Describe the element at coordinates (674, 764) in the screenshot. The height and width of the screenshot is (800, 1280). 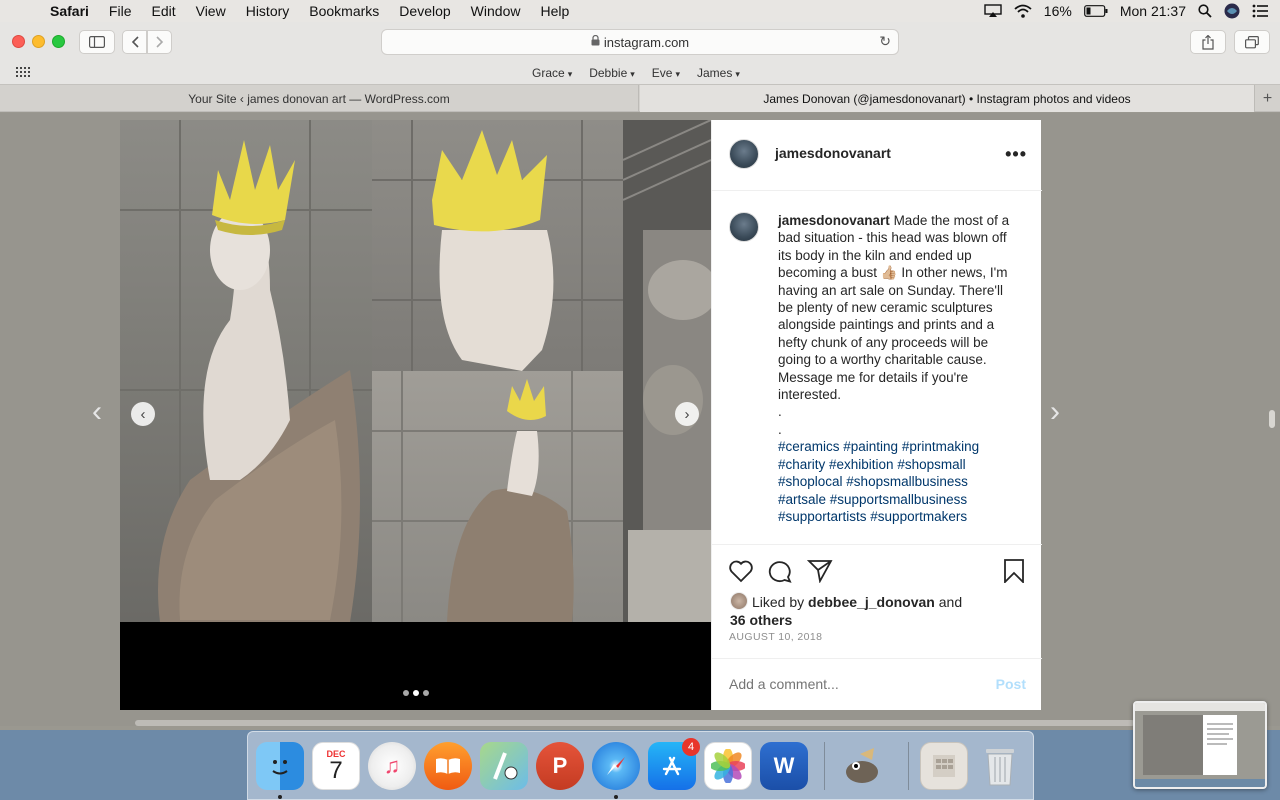
I see `app-store-icon: 4` at that location.